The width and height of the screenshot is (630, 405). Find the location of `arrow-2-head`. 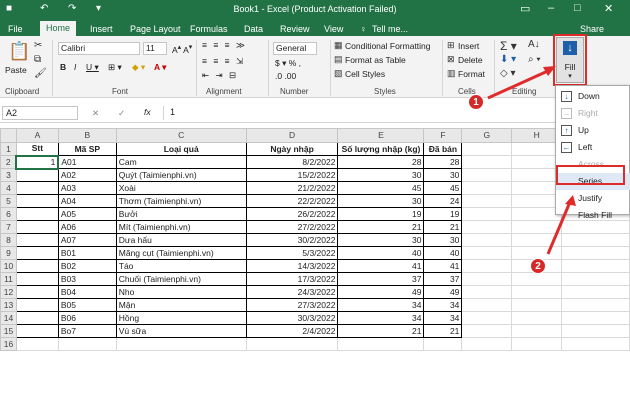

arrow-2-head is located at coordinates (570, 200).